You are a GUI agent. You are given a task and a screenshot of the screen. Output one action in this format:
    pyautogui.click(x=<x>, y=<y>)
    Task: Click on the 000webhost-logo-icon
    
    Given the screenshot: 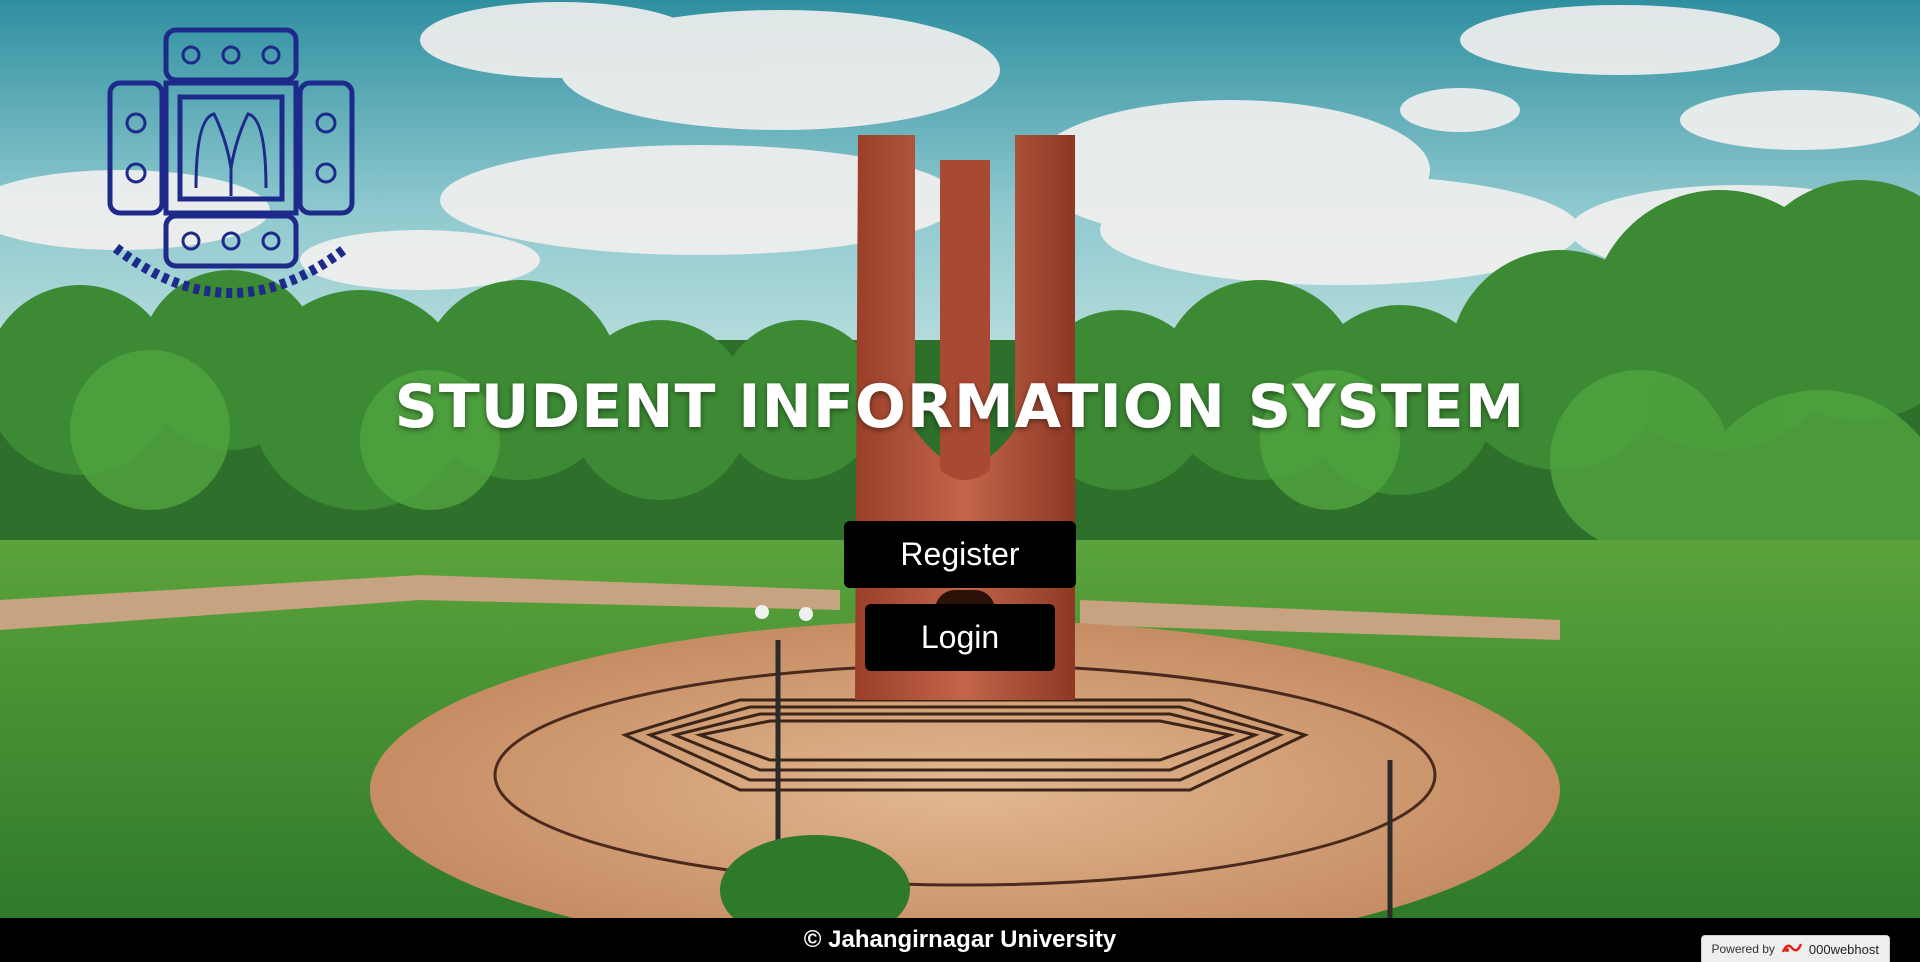 What is the action you would take?
    pyautogui.click(x=1792, y=949)
    